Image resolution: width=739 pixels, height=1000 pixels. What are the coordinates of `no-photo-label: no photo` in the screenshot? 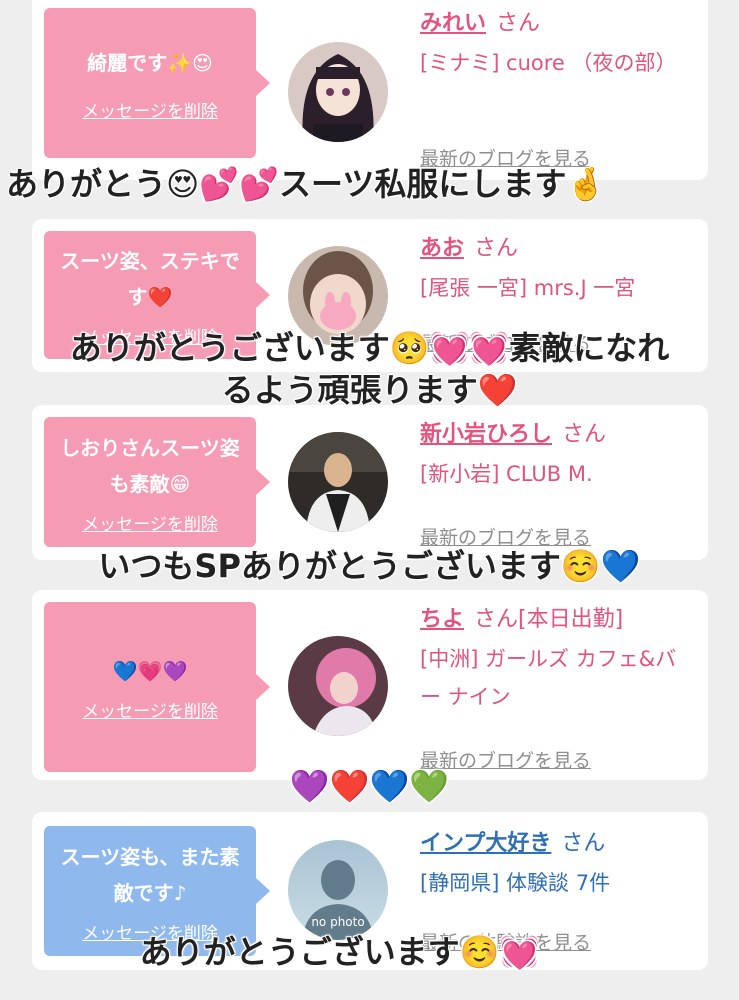 It's located at (337, 922).